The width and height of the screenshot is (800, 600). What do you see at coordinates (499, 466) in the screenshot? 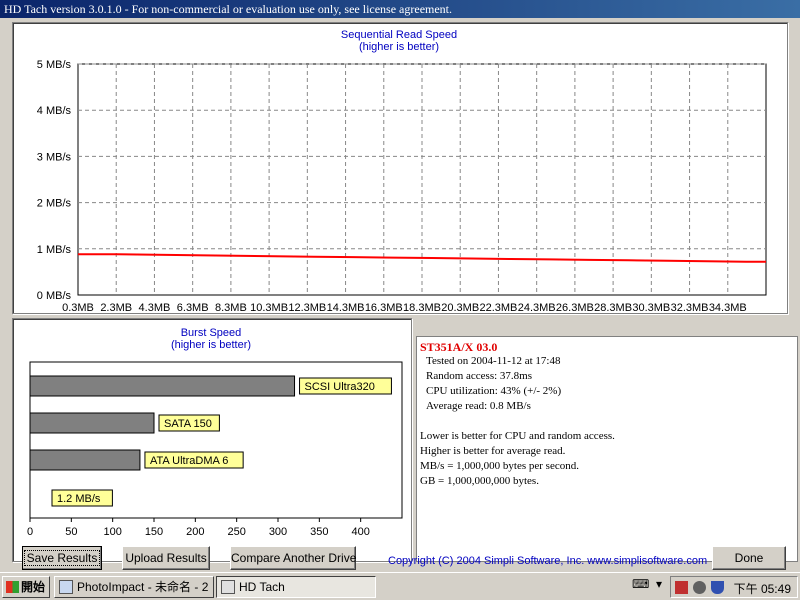
I see `note-mbs-definition: MB/s = 1,000,000 bytes per second.` at bounding box center [499, 466].